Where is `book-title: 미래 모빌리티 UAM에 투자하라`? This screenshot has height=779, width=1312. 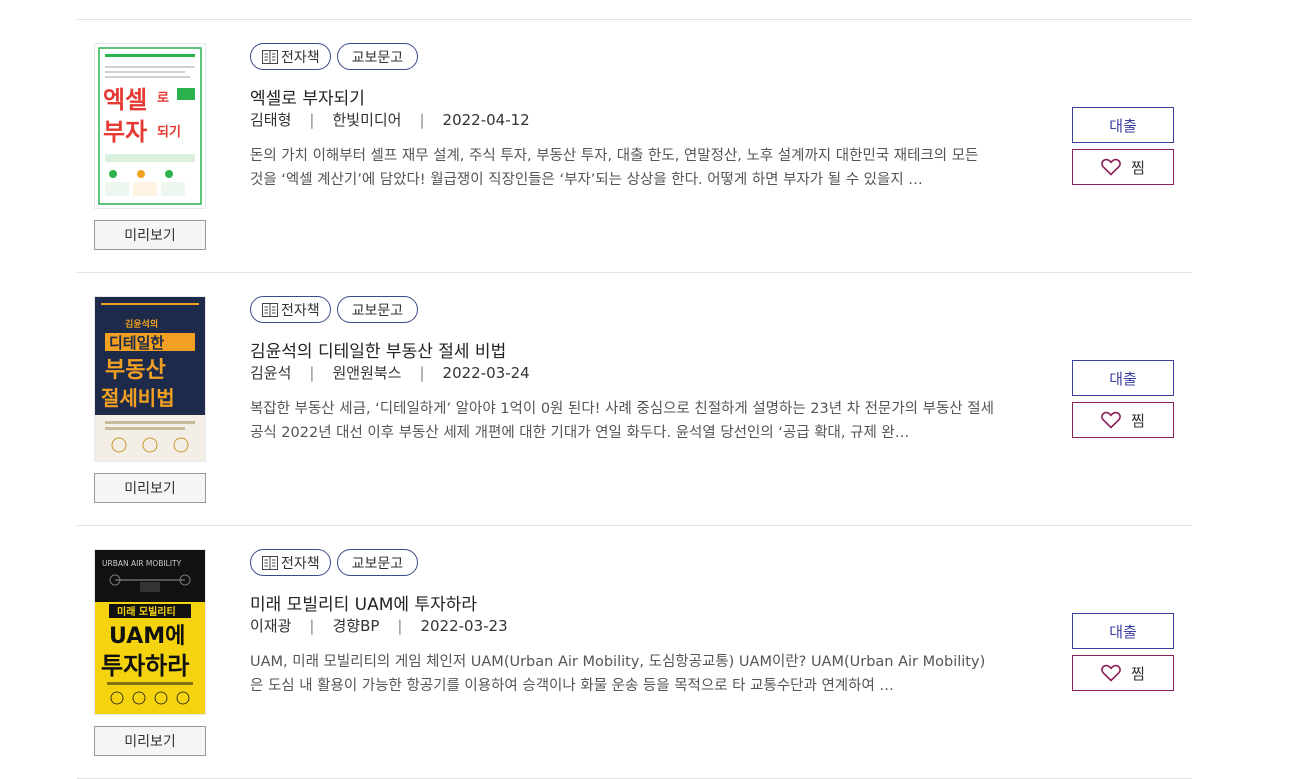 book-title: 미래 모빌리티 UAM에 투자하라 is located at coordinates (363, 602).